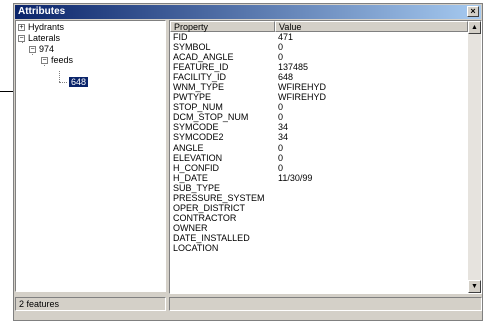 The width and height of the screenshot is (483, 321). Describe the element at coordinates (203, 57) in the screenshot. I see `property-cell: ACAD_ANGLE` at that location.